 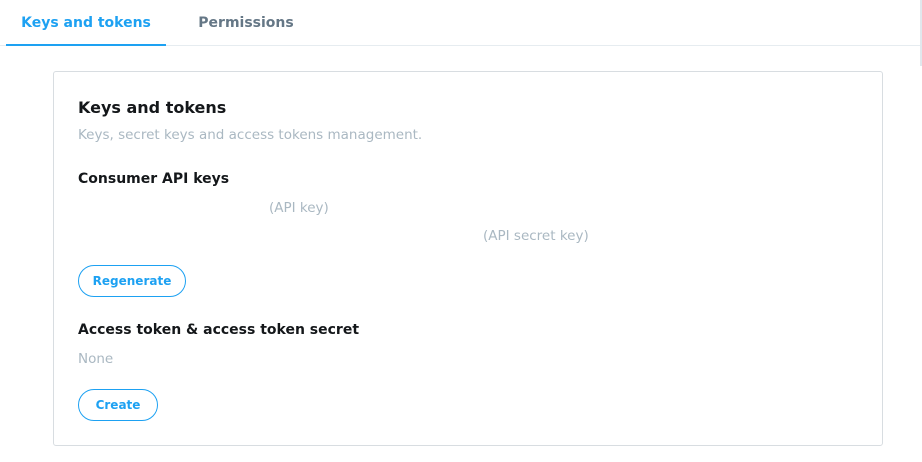 What do you see at coordinates (96, 359) in the screenshot?
I see `access-token-value: None` at bounding box center [96, 359].